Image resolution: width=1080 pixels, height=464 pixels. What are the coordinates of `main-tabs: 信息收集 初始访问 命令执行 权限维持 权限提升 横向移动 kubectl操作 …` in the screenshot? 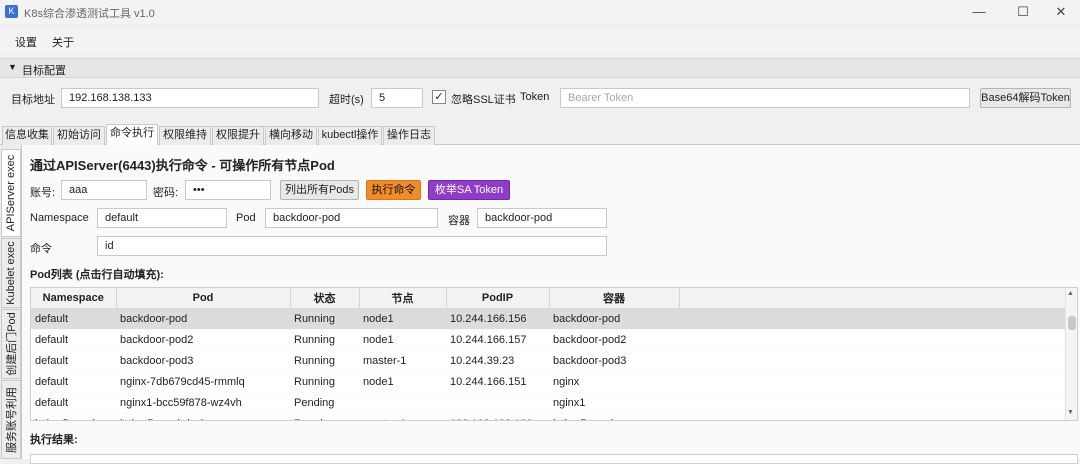 It's located at (540, 135).